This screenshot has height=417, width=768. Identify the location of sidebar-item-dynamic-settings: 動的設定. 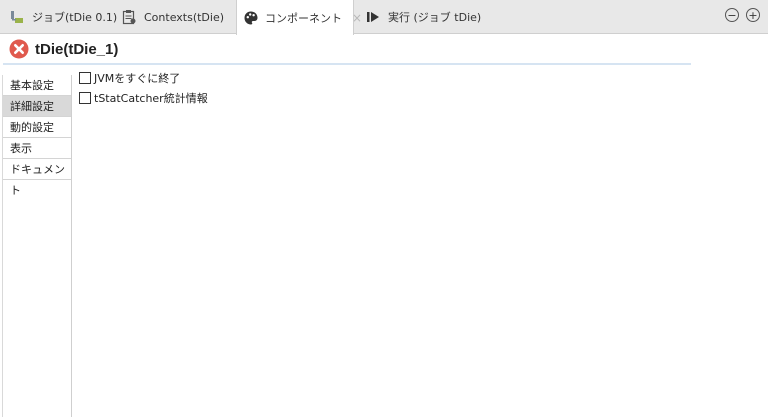
(37, 127).